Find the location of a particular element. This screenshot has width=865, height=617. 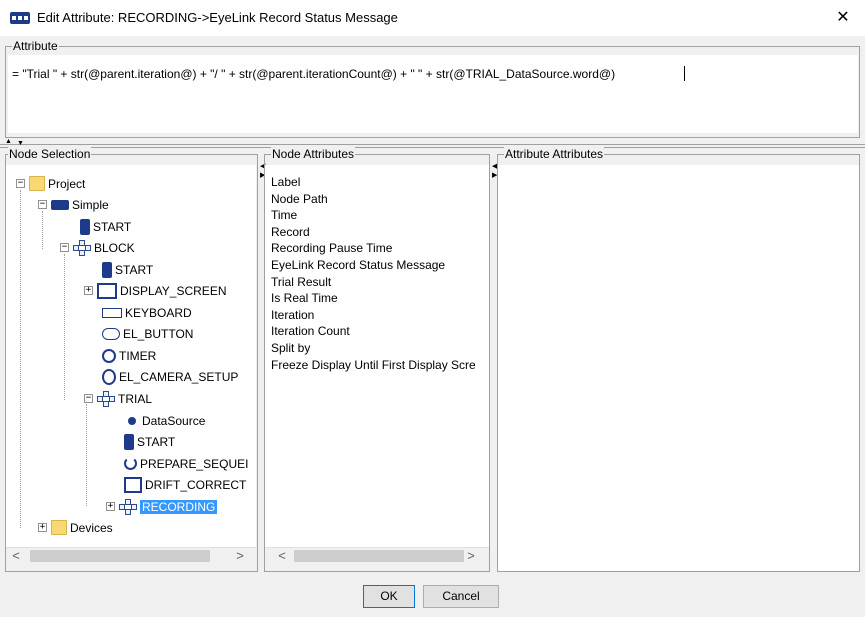

node-attribute-item: Iteration Count is located at coordinates (378, 331).